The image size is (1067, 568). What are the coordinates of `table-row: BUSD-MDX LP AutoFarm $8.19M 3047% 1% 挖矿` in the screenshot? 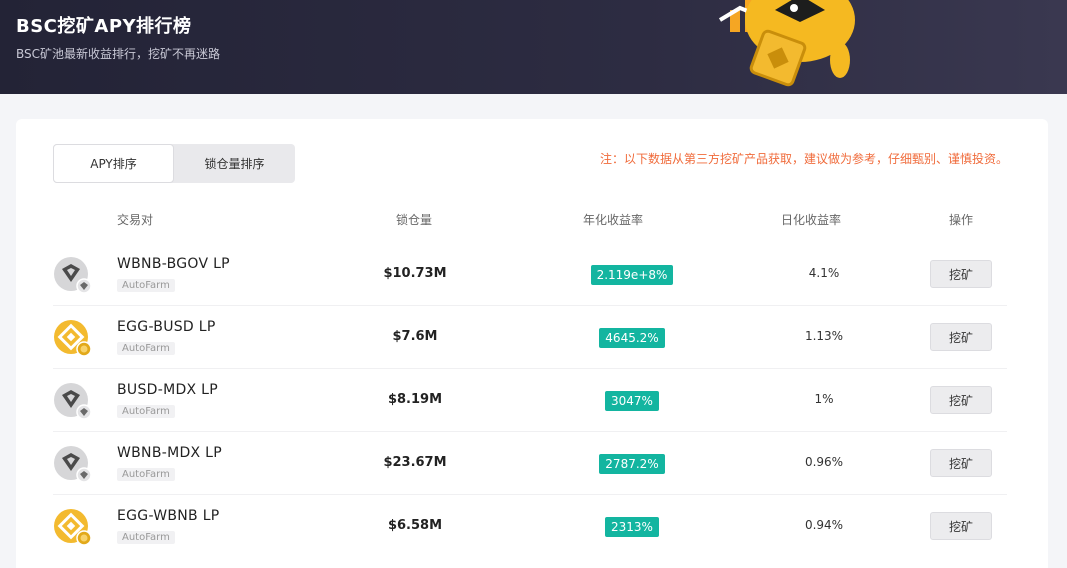 It's located at (530, 401).